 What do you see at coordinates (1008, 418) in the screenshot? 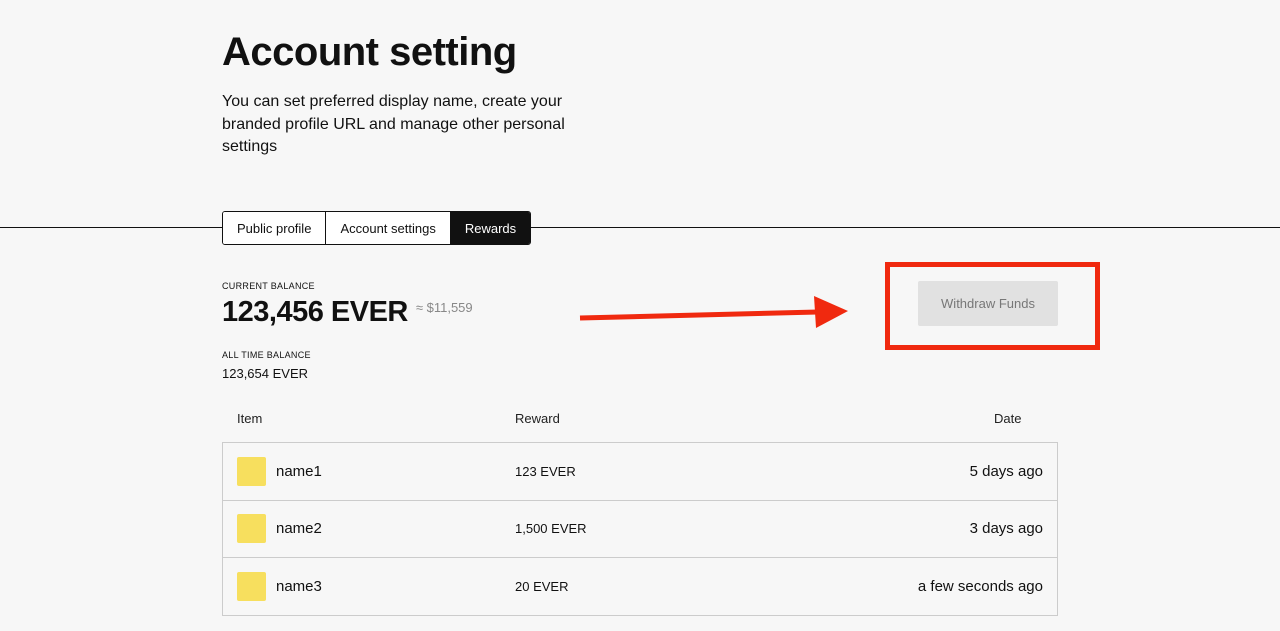
I see `column-header-date: Date` at bounding box center [1008, 418].